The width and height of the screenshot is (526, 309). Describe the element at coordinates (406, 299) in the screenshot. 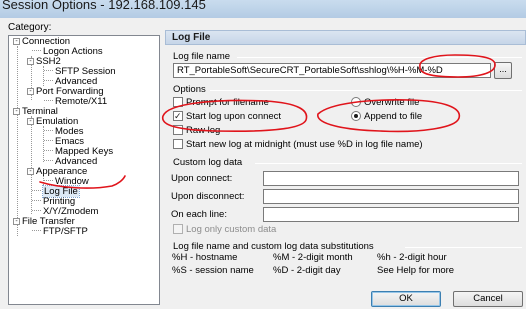

I see `ok-button: OK` at that location.